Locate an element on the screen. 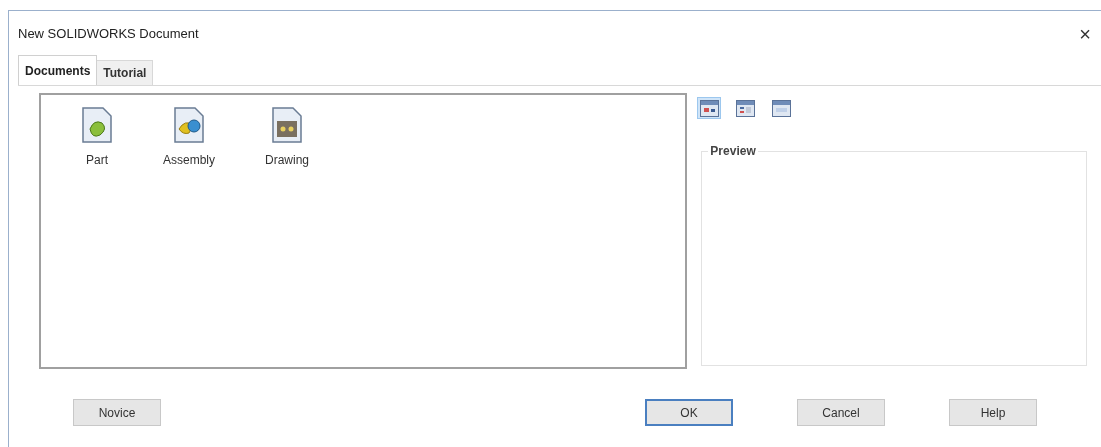 This screenshot has height=447, width=1101. document-type-item: Assembly is located at coordinates (189, 138).